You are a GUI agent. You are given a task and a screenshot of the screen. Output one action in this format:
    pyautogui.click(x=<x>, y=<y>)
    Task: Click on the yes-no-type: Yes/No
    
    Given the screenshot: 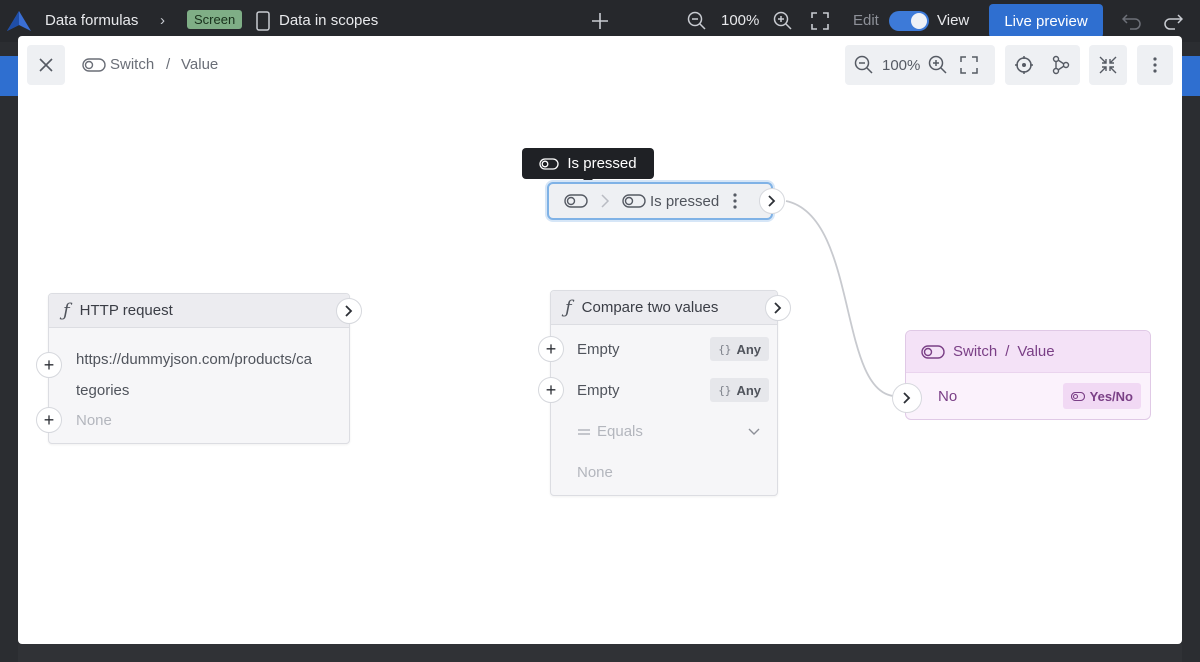 What is the action you would take?
    pyautogui.click(x=1111, y=396)
    